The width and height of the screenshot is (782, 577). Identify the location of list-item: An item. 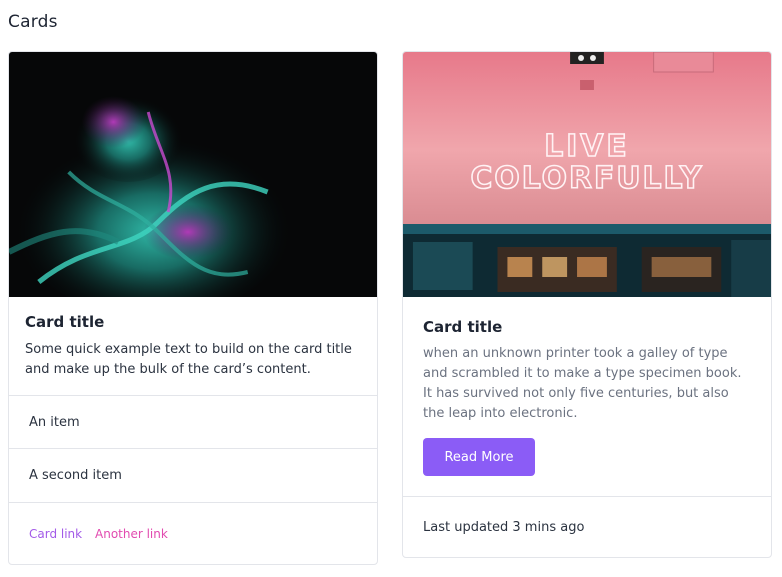
(193, 421).